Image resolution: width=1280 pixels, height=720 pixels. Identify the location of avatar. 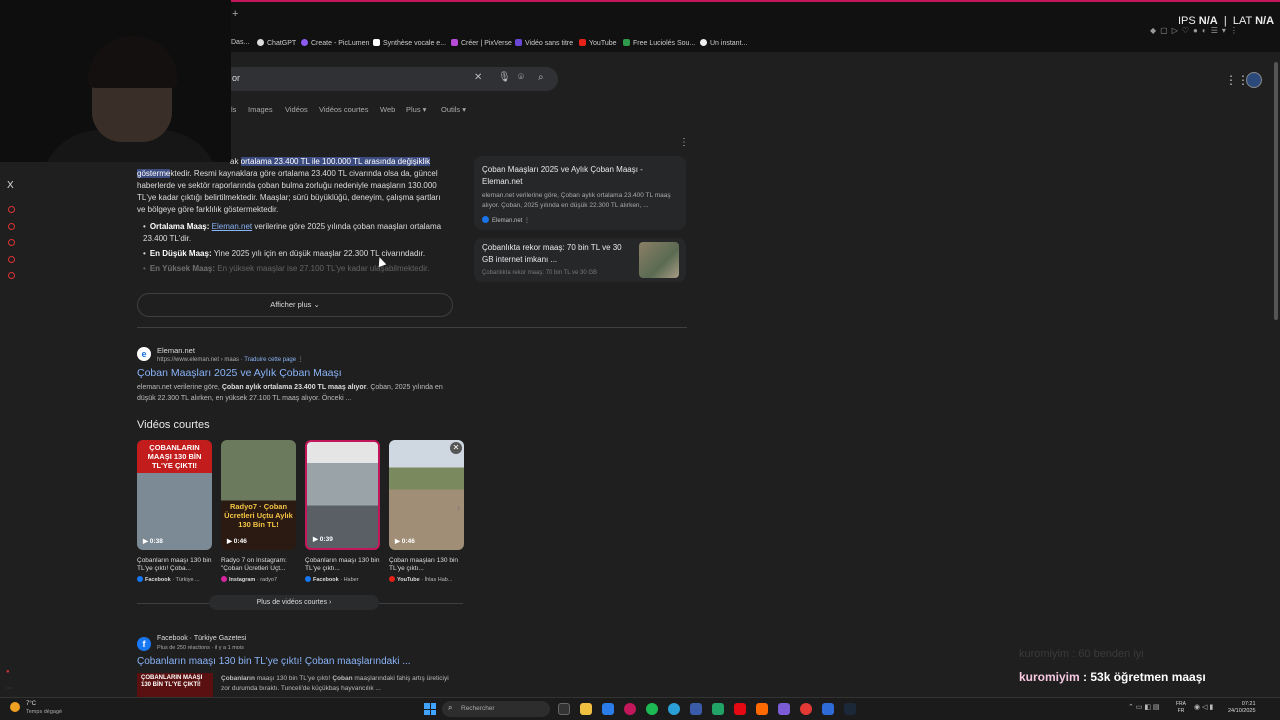
(1254, 80).